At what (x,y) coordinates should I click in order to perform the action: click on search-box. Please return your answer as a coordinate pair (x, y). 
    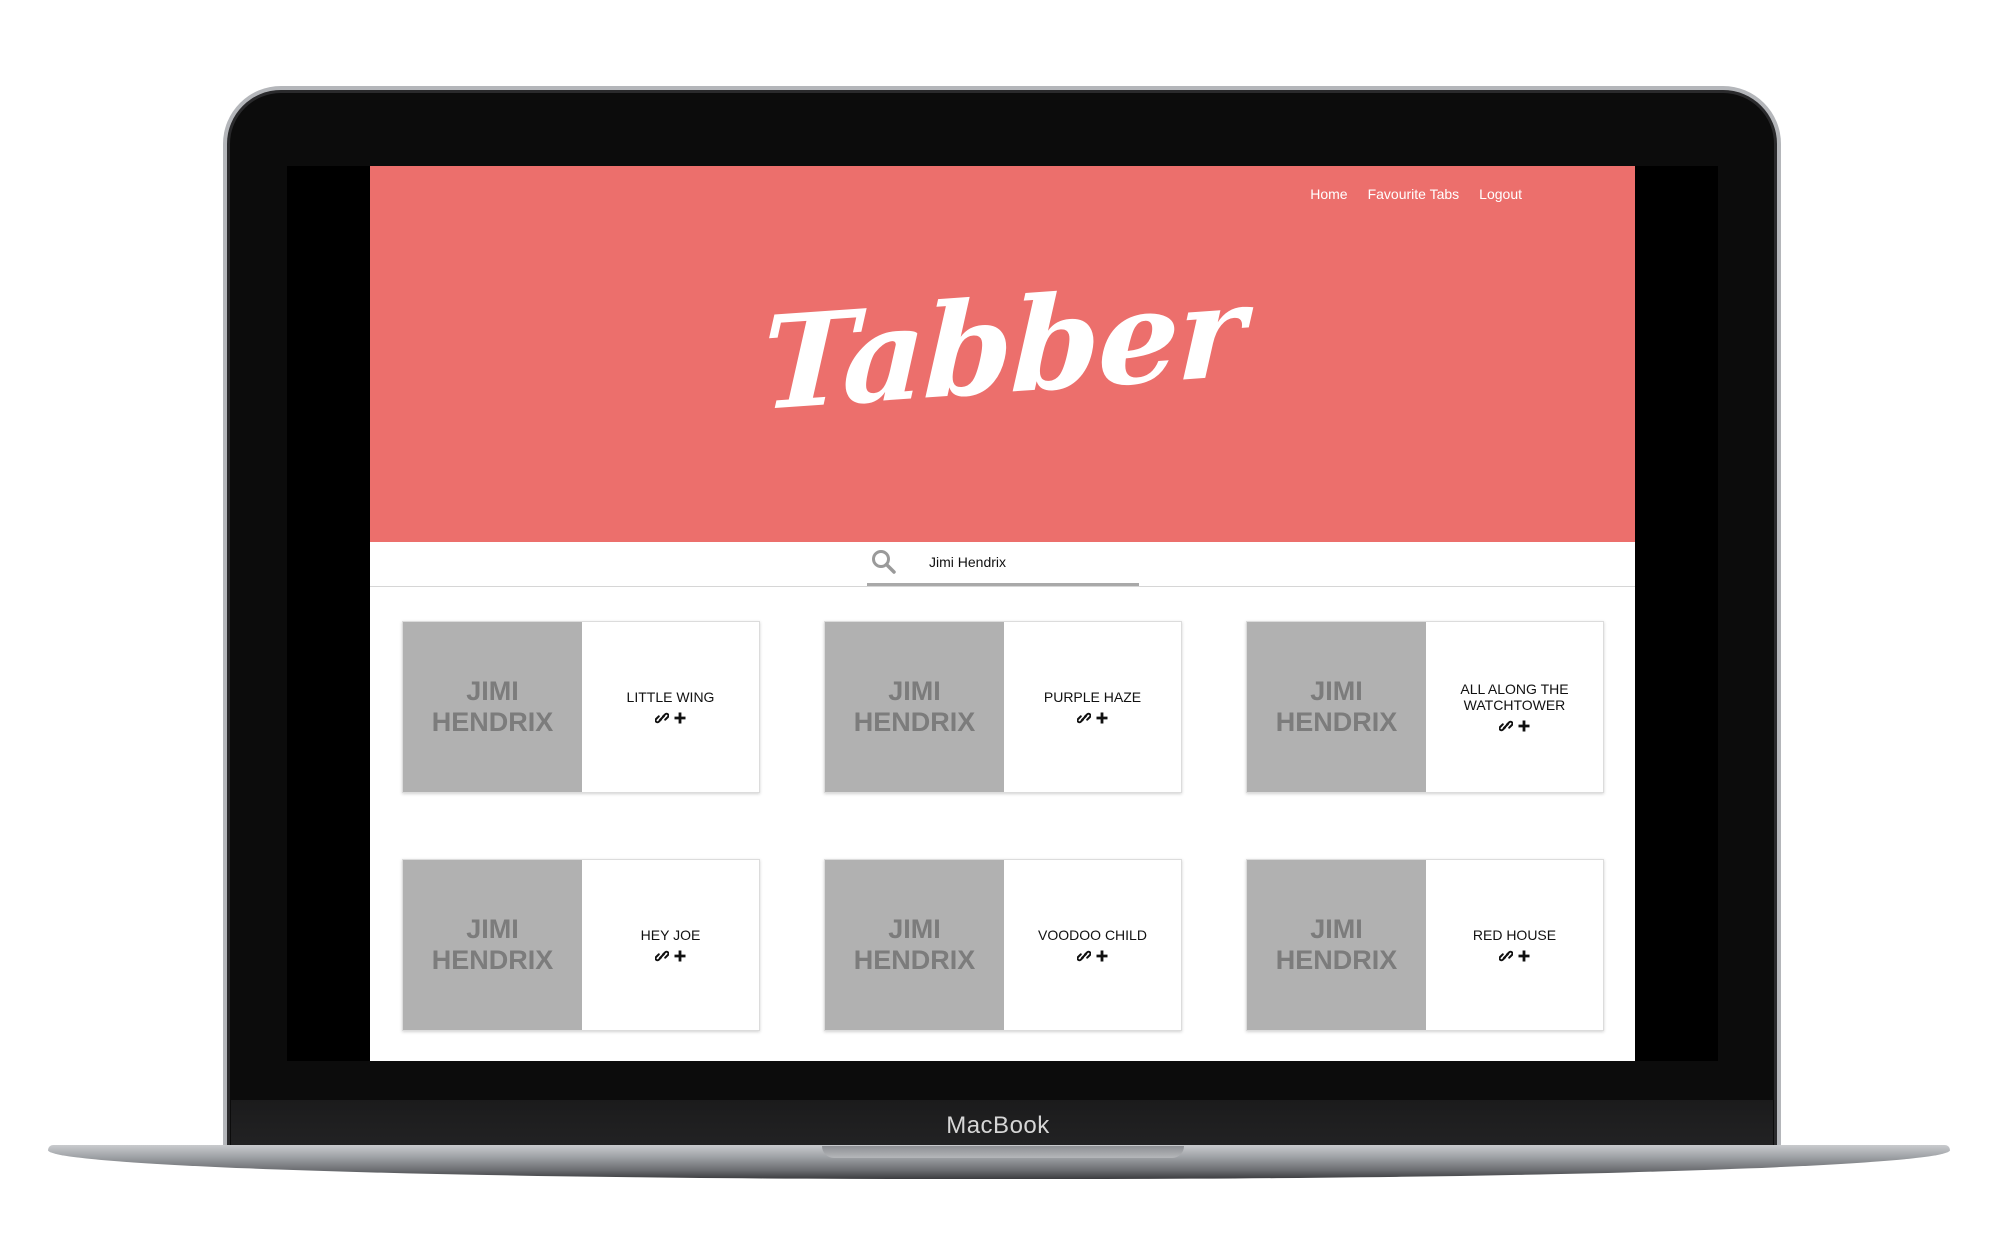
    Looking at the image, I should click on (1003, 564).